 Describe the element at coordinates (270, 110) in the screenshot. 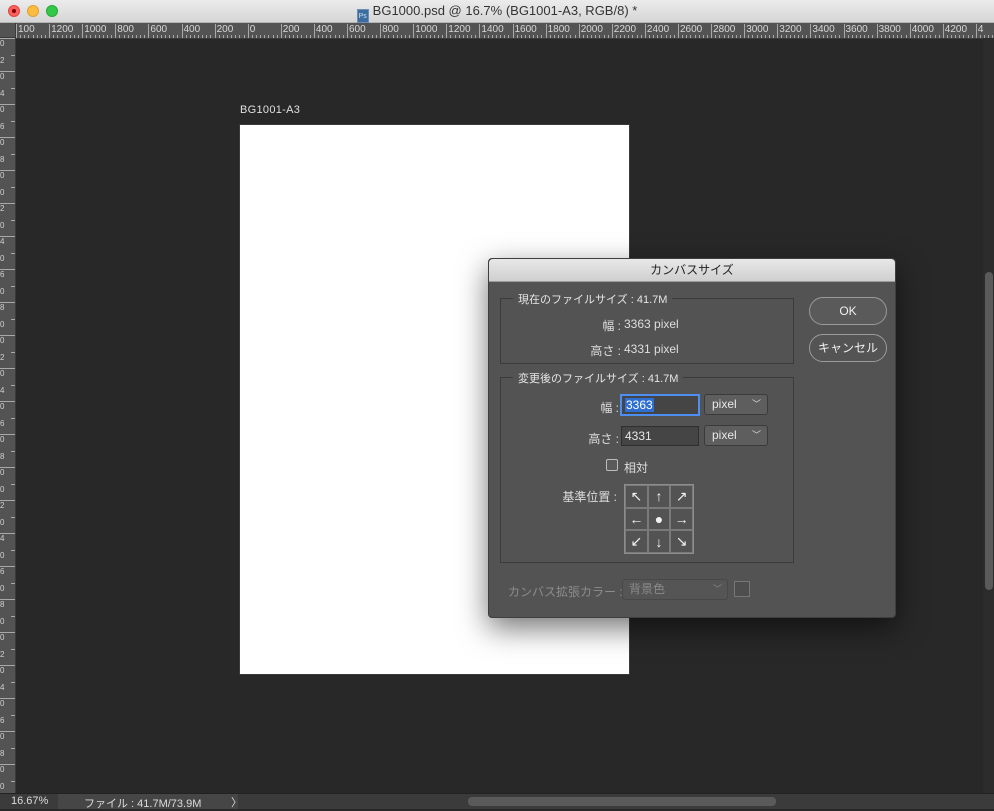

I see `artboard-label: BG1001-A3` at that location.